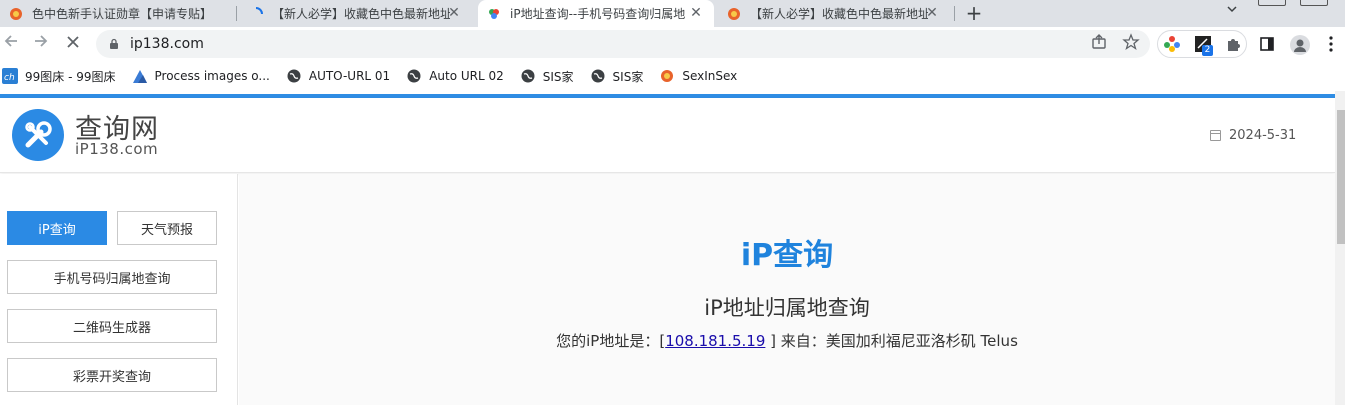  What do you see at coordinates (112, 326) in the screenshot?
I see `qr-code-button: 二维码生成器` at bounding box center [112, 326].